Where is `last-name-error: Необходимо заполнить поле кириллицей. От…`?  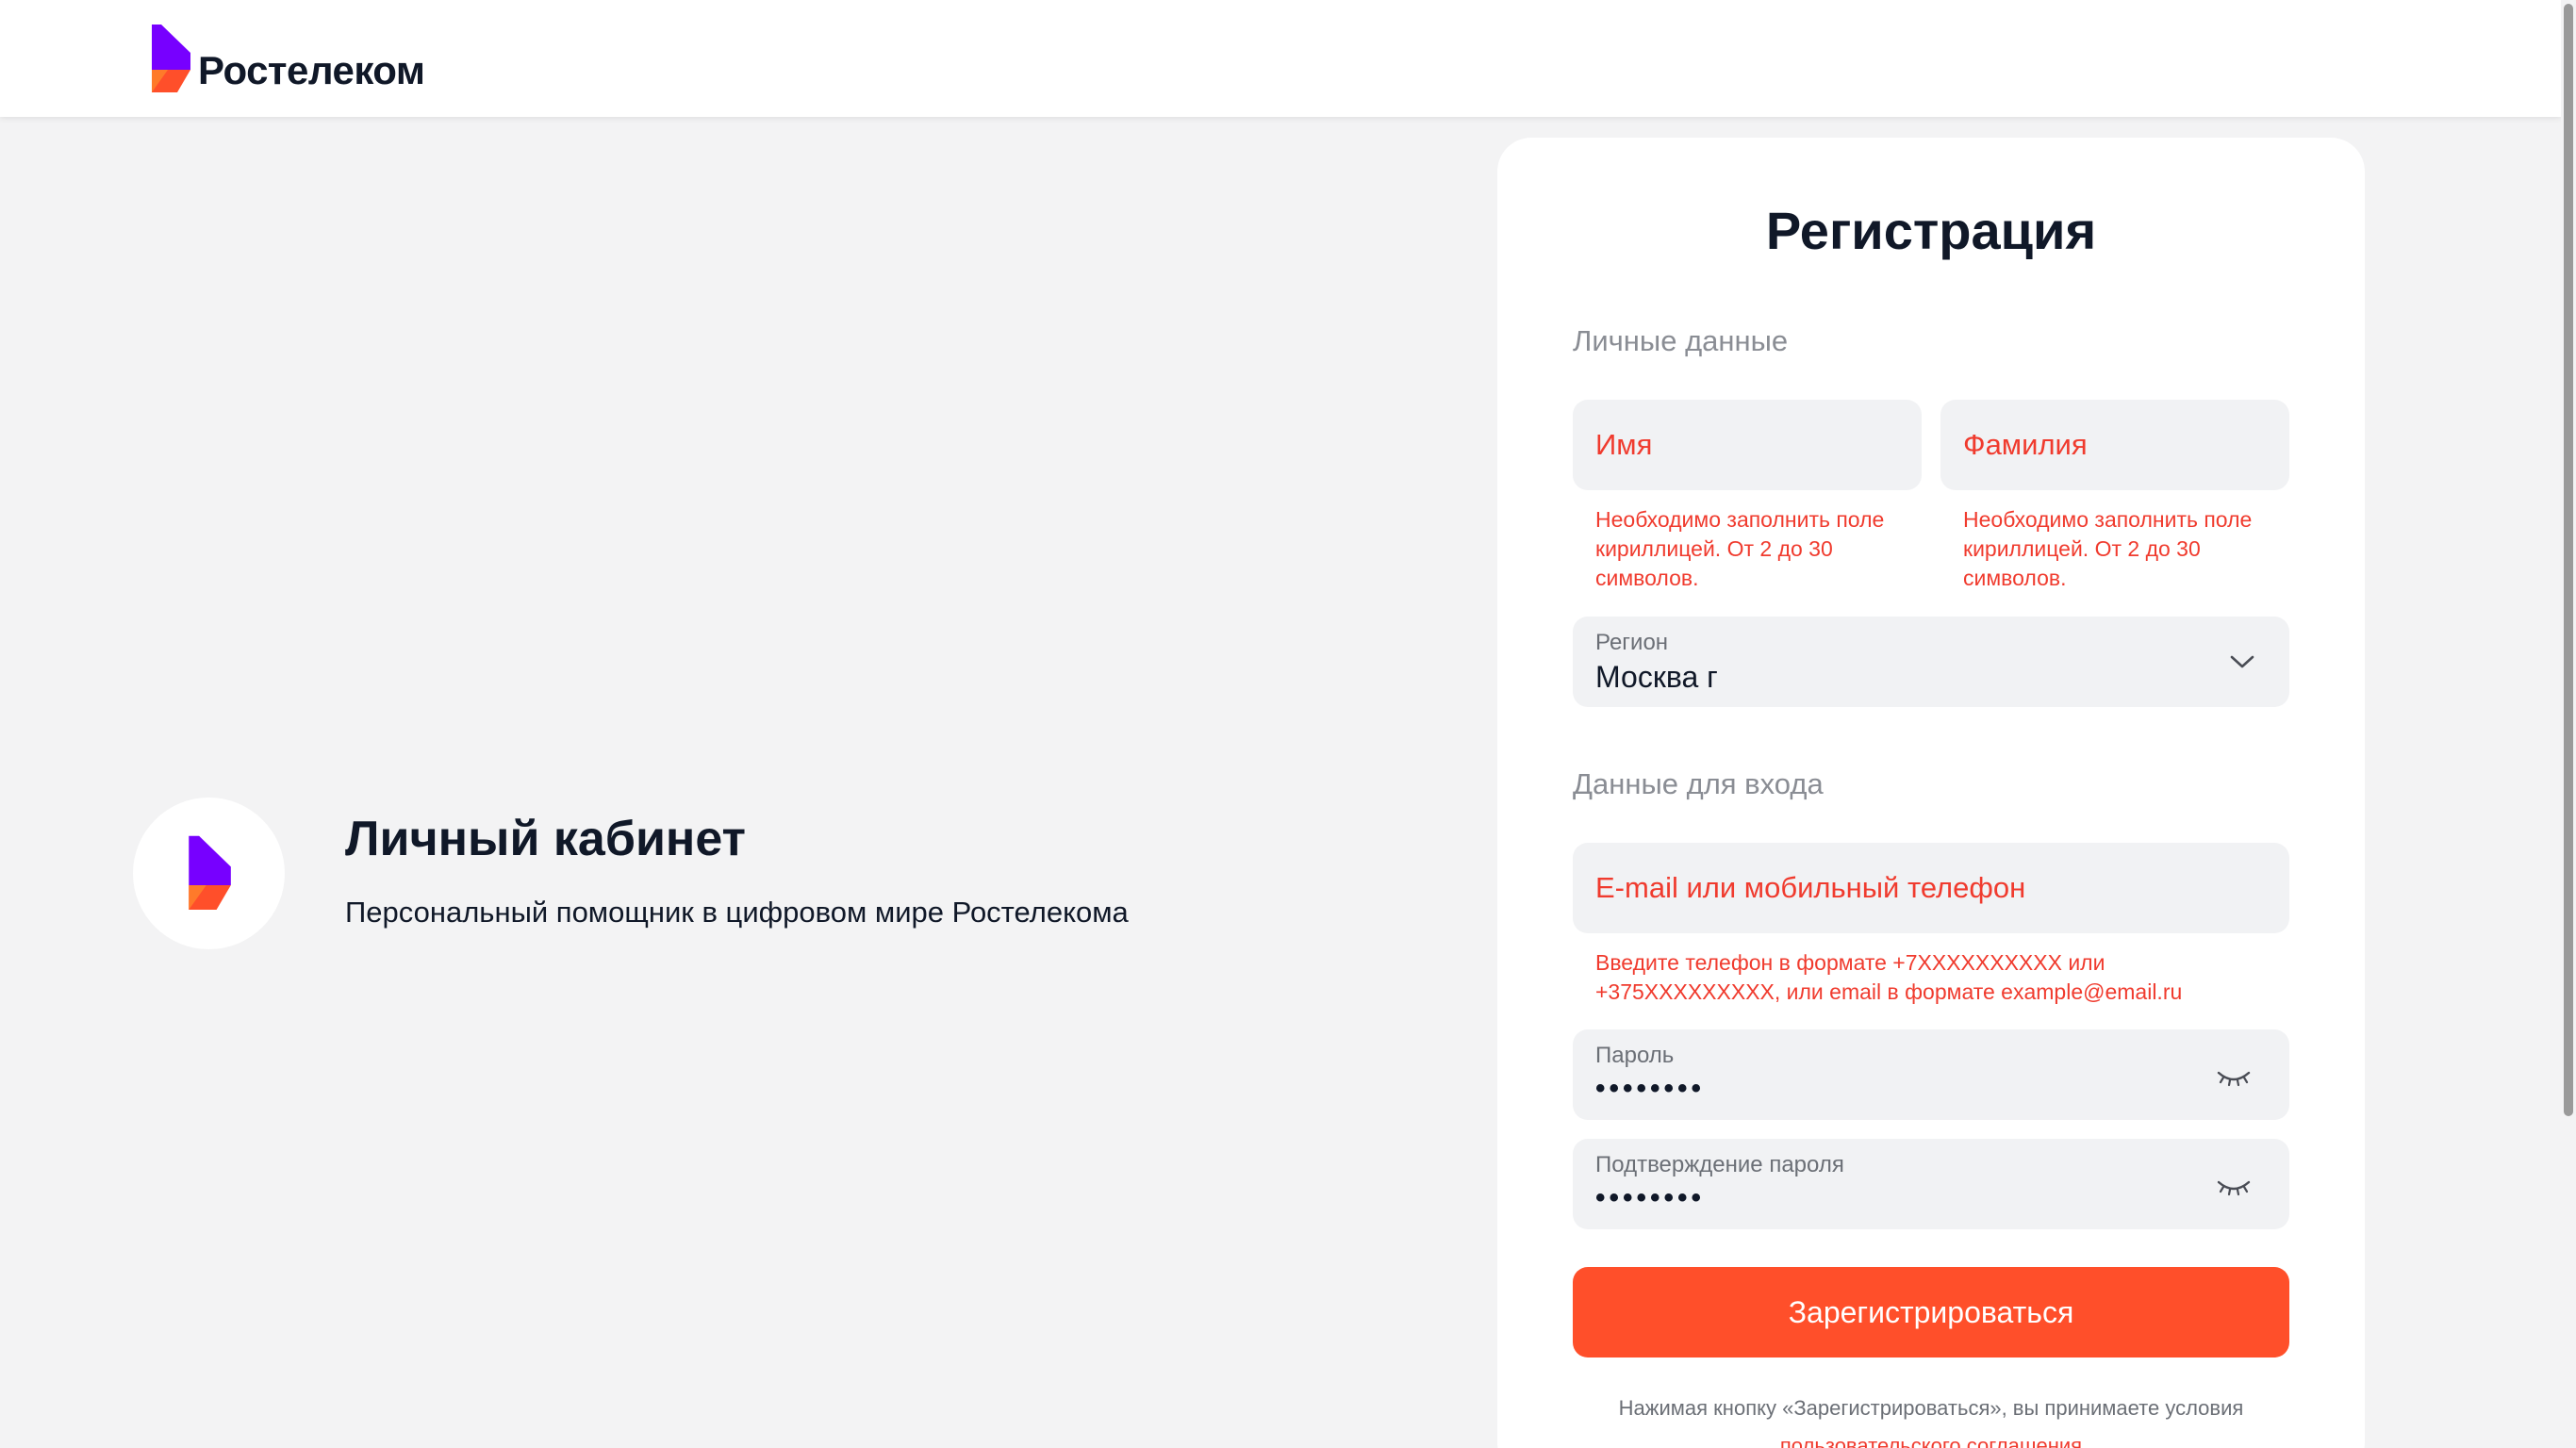
last-name-error: Необходимо заполнить поле кириллицей. От… is located at coordinates (2108, 548).